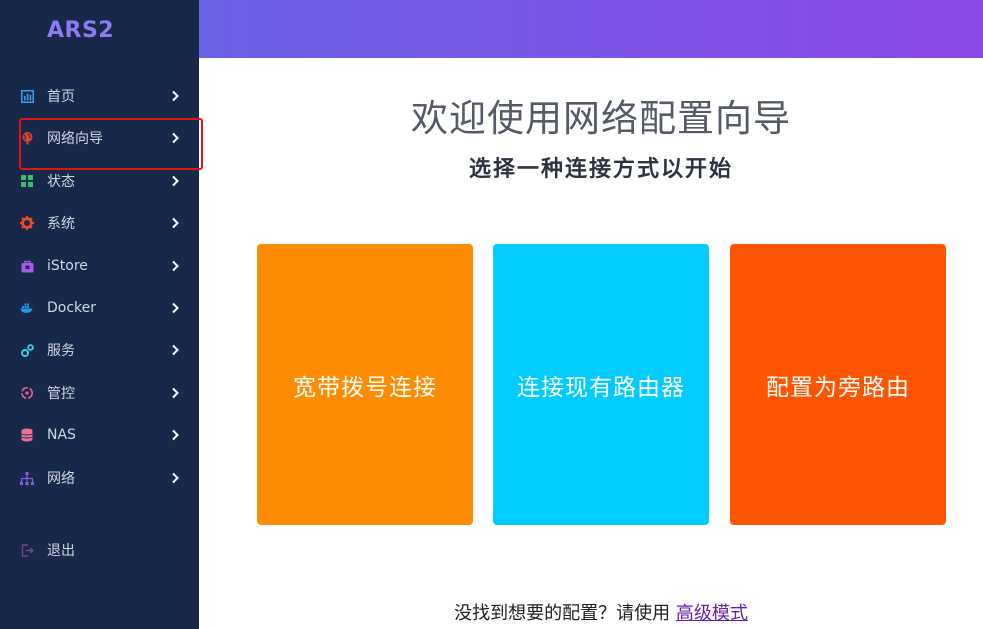 The height and width of the screenshot is (629, 983). Describe the element at coordinates (99, 350) in the screenshot. I see `sidebar-item-services: 服务` at that location.